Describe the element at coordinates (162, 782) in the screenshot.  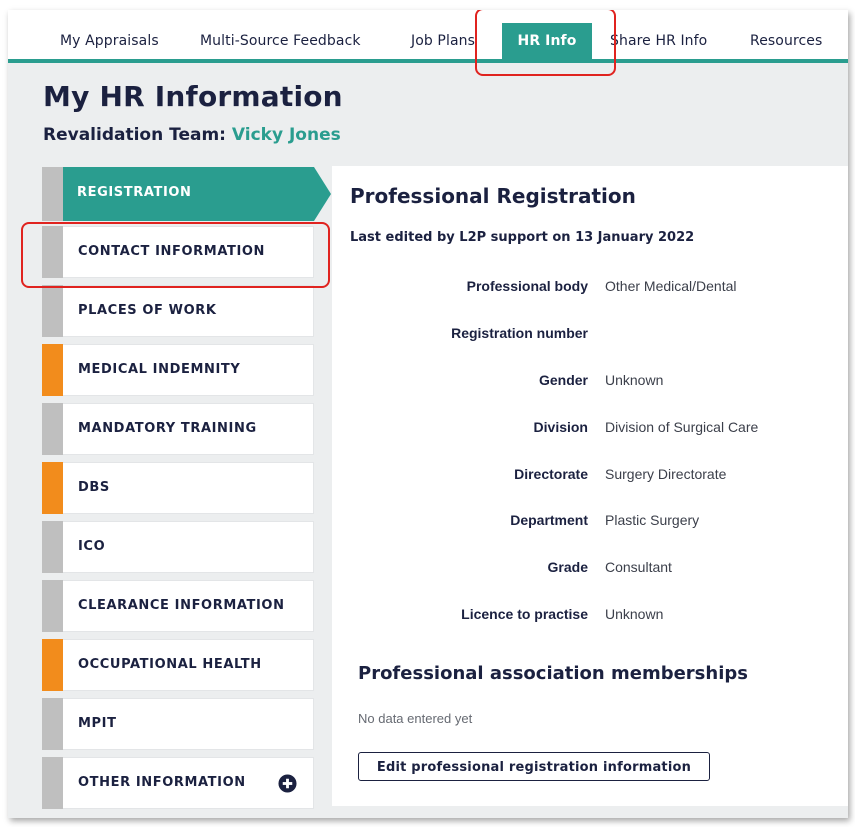
I see `sidebar-item-label: OTHER INFORMATION` at that location.